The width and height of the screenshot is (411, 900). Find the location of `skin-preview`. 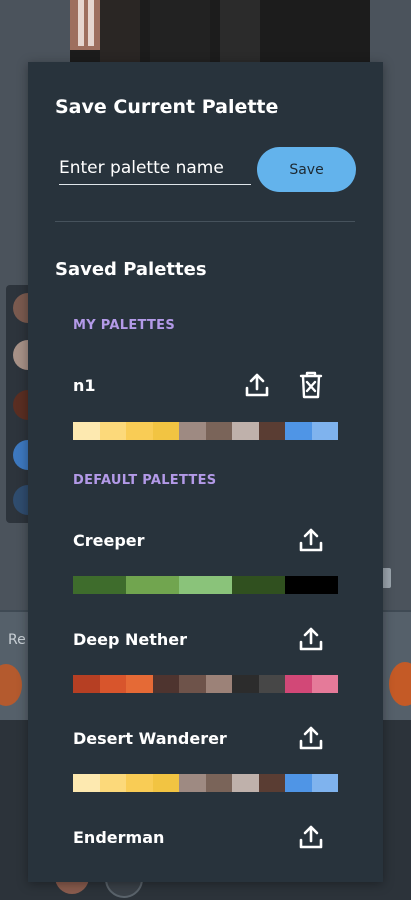

skin-preview is located at coordinates (220, 35).